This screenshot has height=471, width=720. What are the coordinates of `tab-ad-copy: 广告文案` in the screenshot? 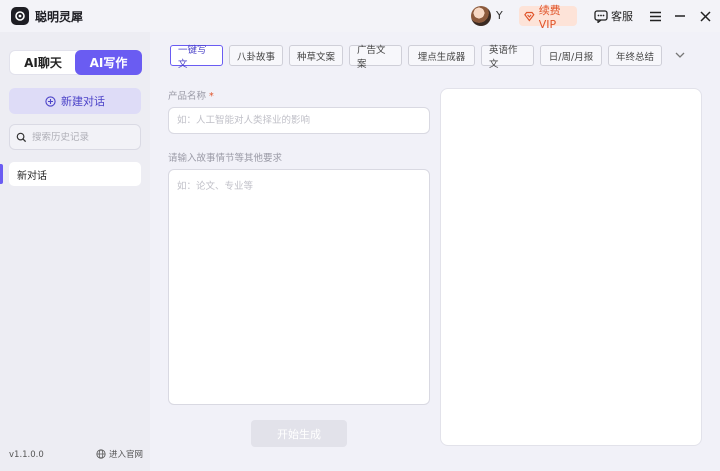 It's located at (375, 57).